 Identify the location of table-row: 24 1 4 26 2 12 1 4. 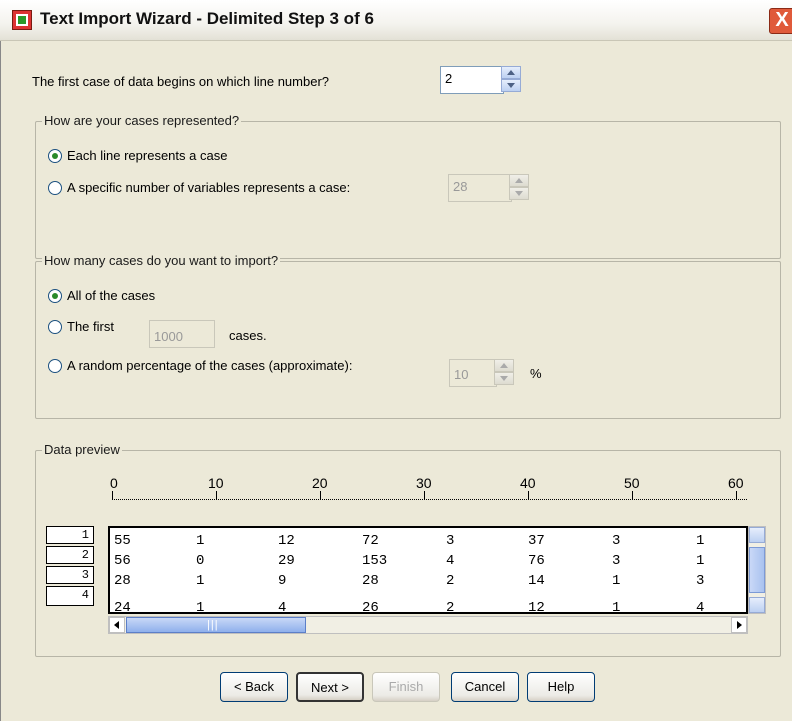
(407, 607).